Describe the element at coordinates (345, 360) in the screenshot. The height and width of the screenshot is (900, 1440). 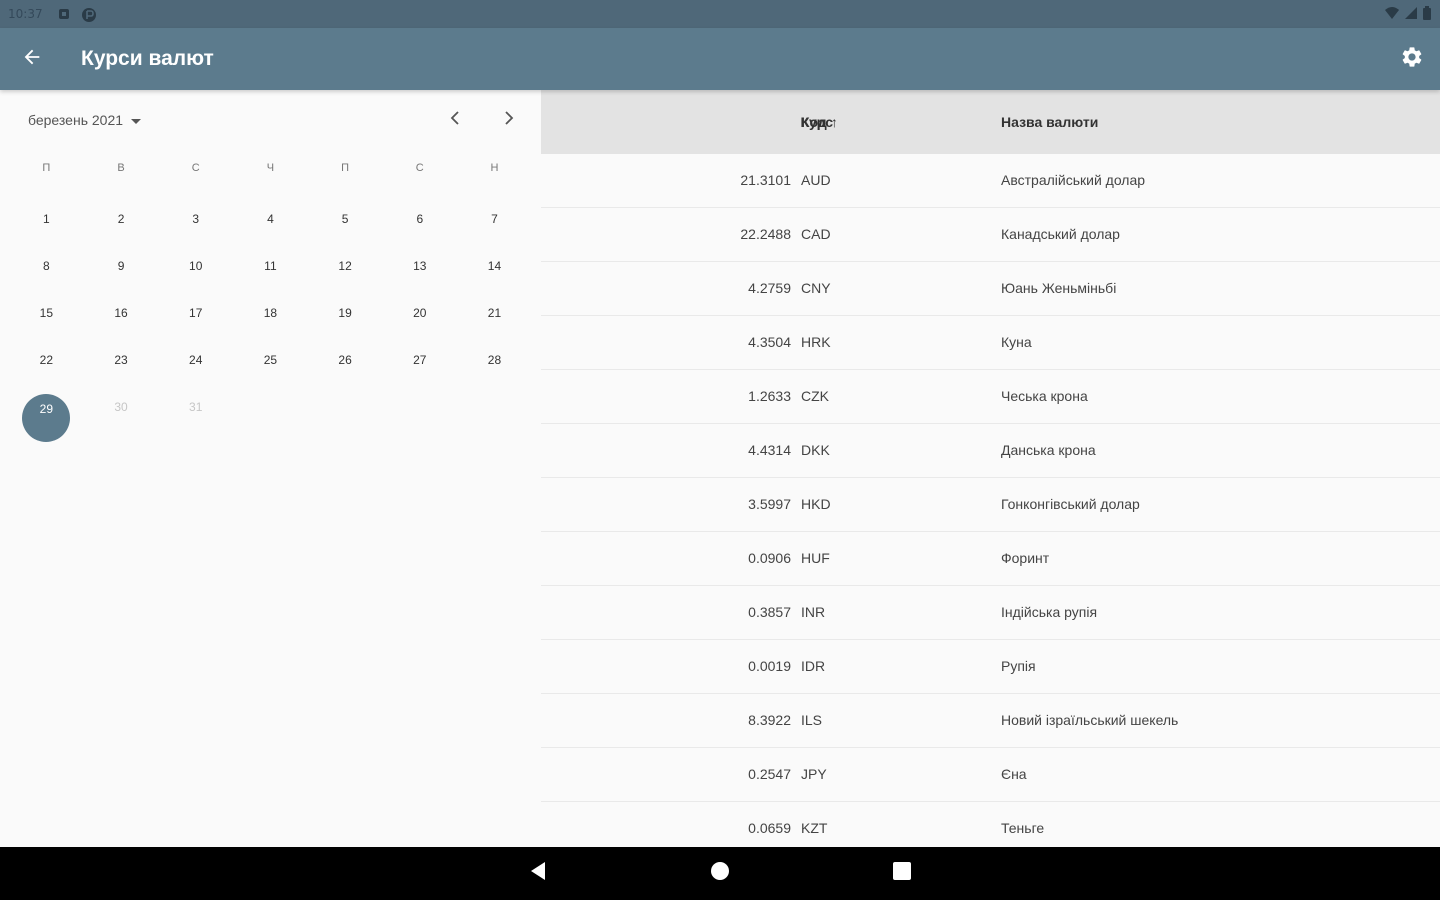
I see `calendar-day: 26` at that location.